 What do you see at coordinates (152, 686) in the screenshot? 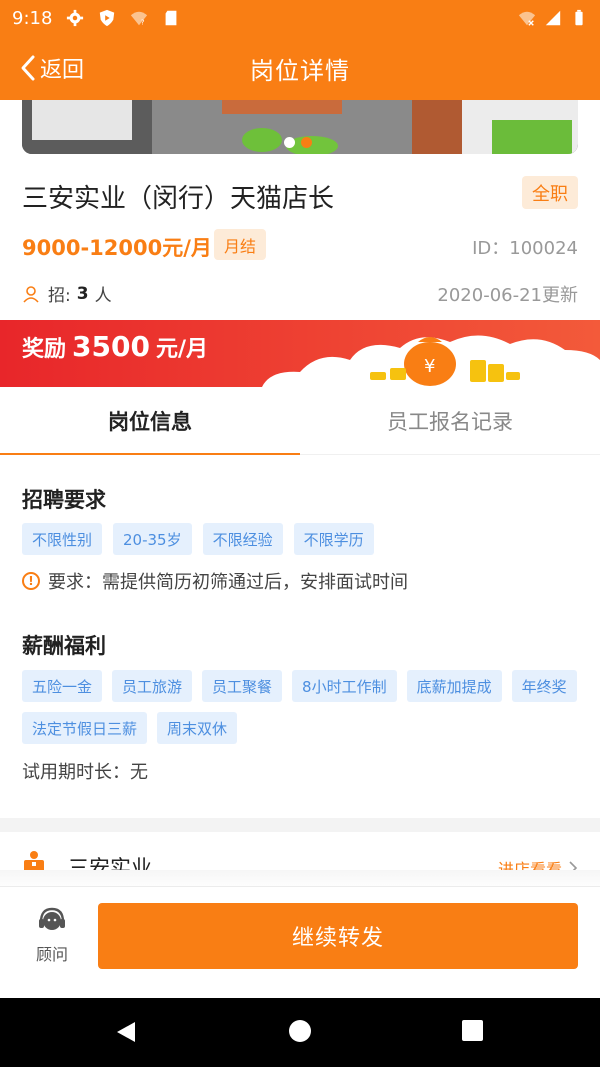
I see `benefit-tag: 员工旅游` at bounding box center [152, 686].